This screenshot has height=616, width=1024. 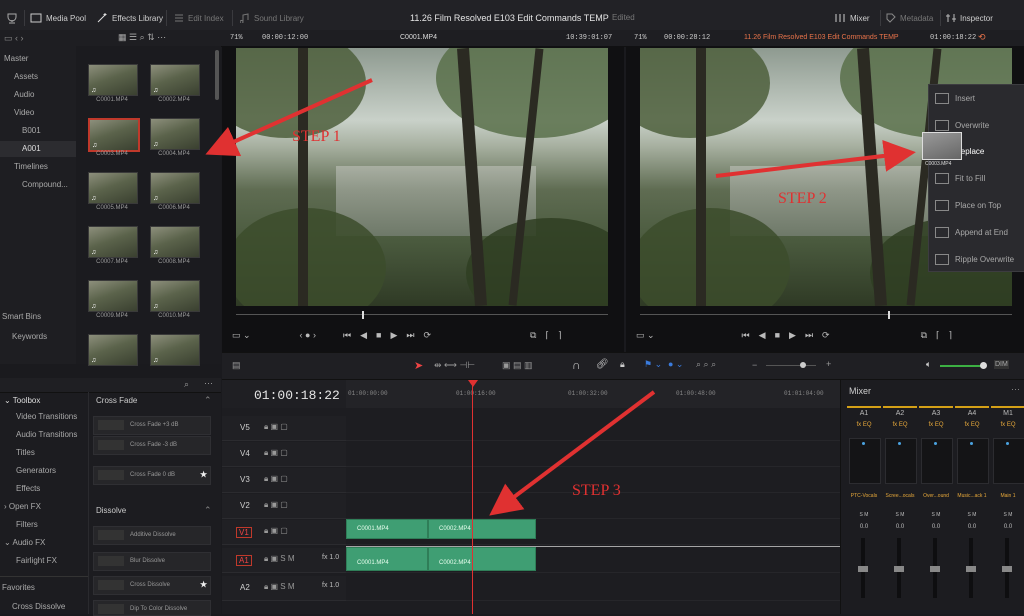 What do you see at coordinates (815, 159) in the screenshot?
I see `step2-arrow` at bounding box center [815, 159].